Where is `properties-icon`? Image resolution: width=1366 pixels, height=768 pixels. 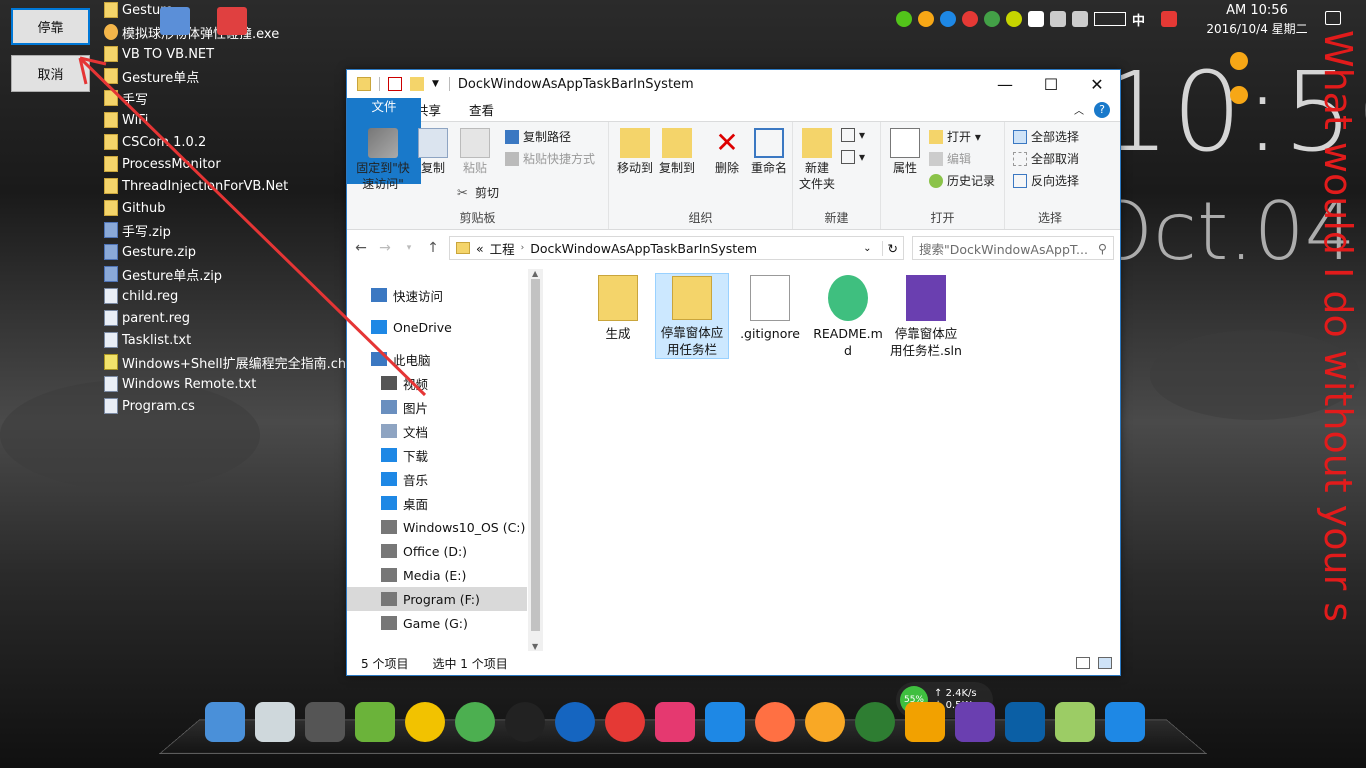
properties-icon is located at coordinates (395, 84).